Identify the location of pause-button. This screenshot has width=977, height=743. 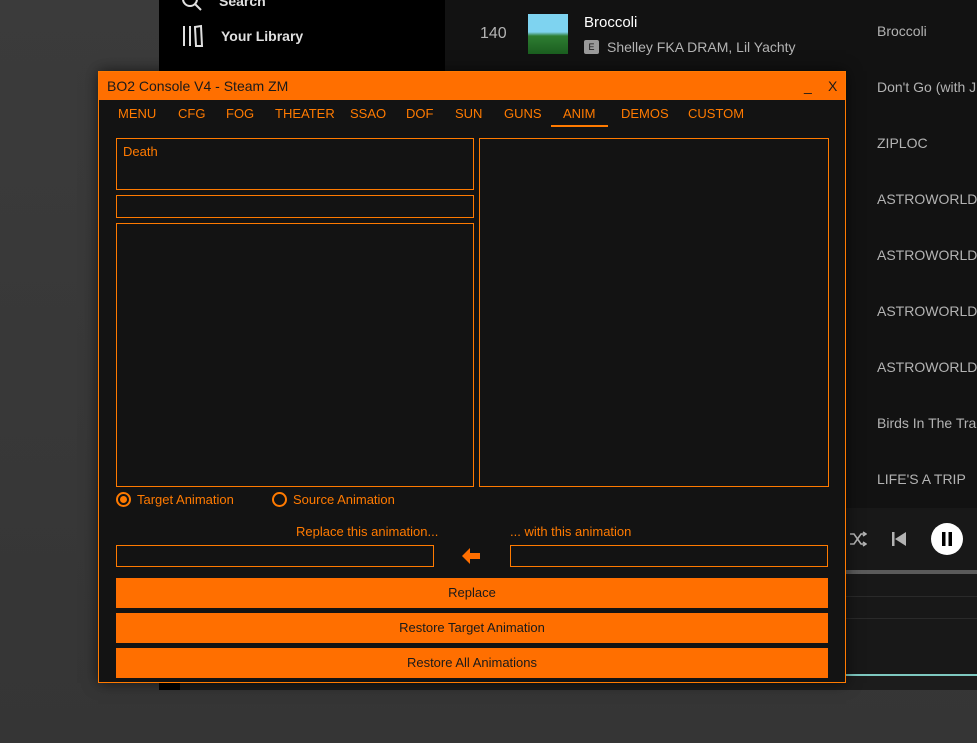
(947, 539).